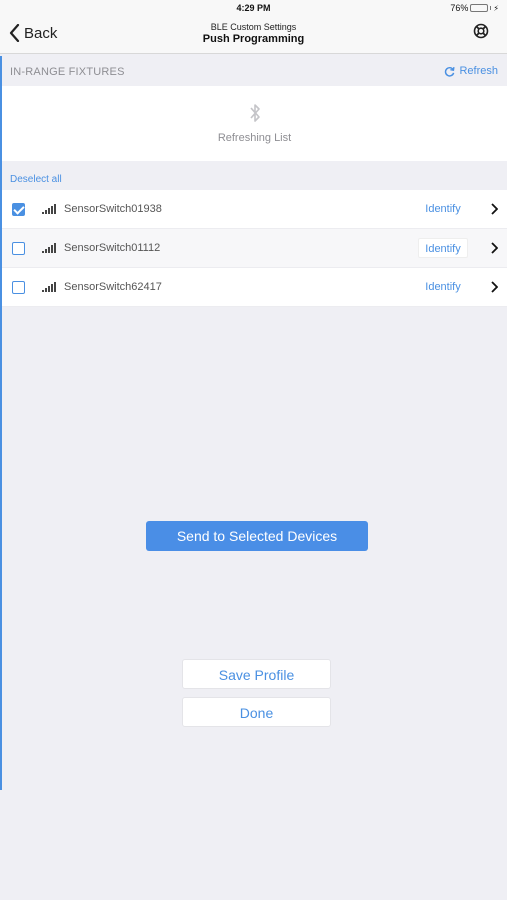  Describe the element at coordinates (113, 209) in the screenshot. I see `device-name: SensorSwitch01938` at that location.